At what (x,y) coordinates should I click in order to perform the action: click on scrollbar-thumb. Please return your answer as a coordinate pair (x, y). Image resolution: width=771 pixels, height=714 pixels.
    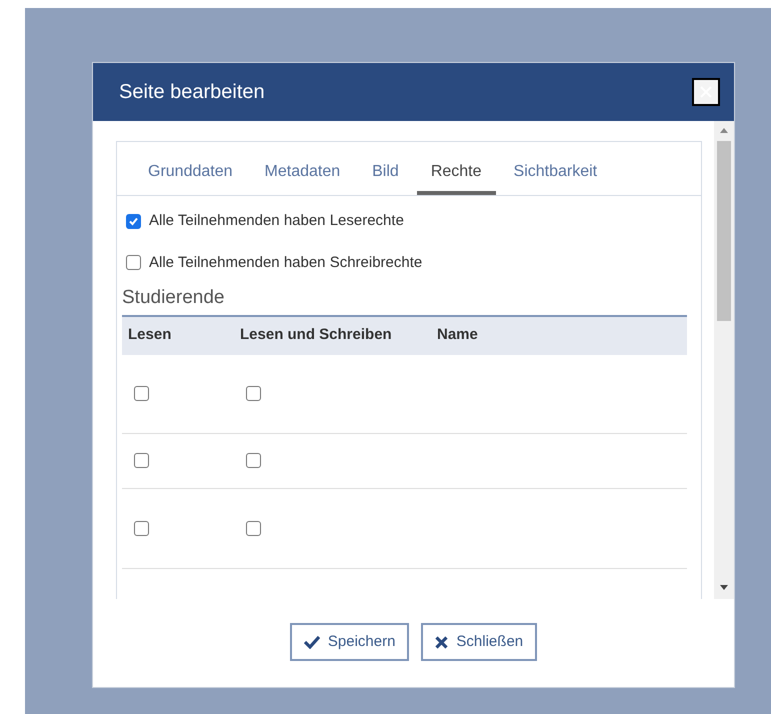
    Looking at the image, I should click on (724, 231).